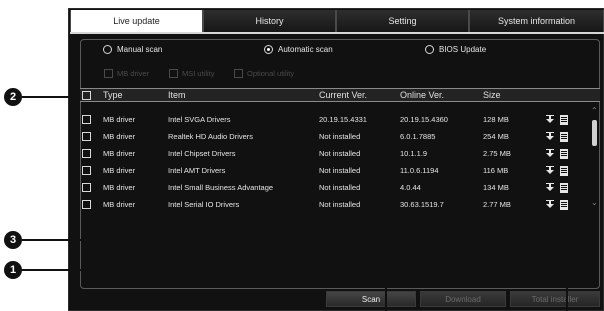  What do you see at coordinates (13, 240) in the screenshot?
I see `callout-3: 3` at bounding box center [13, 240].